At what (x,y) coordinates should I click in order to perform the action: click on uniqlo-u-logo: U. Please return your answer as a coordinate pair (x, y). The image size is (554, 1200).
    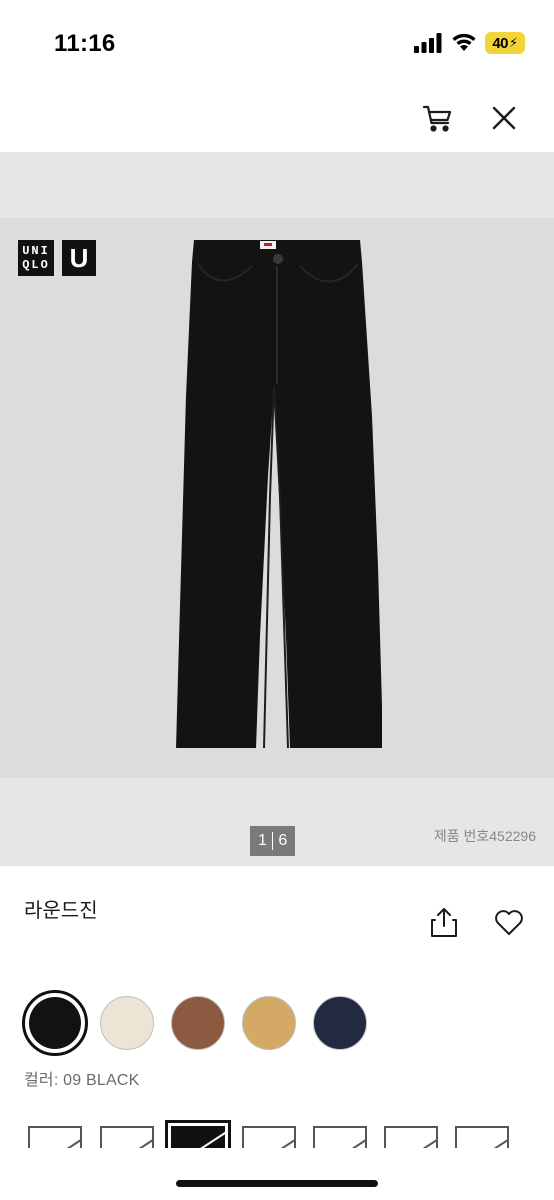
    Looking at the image, I should click on (79, 258).